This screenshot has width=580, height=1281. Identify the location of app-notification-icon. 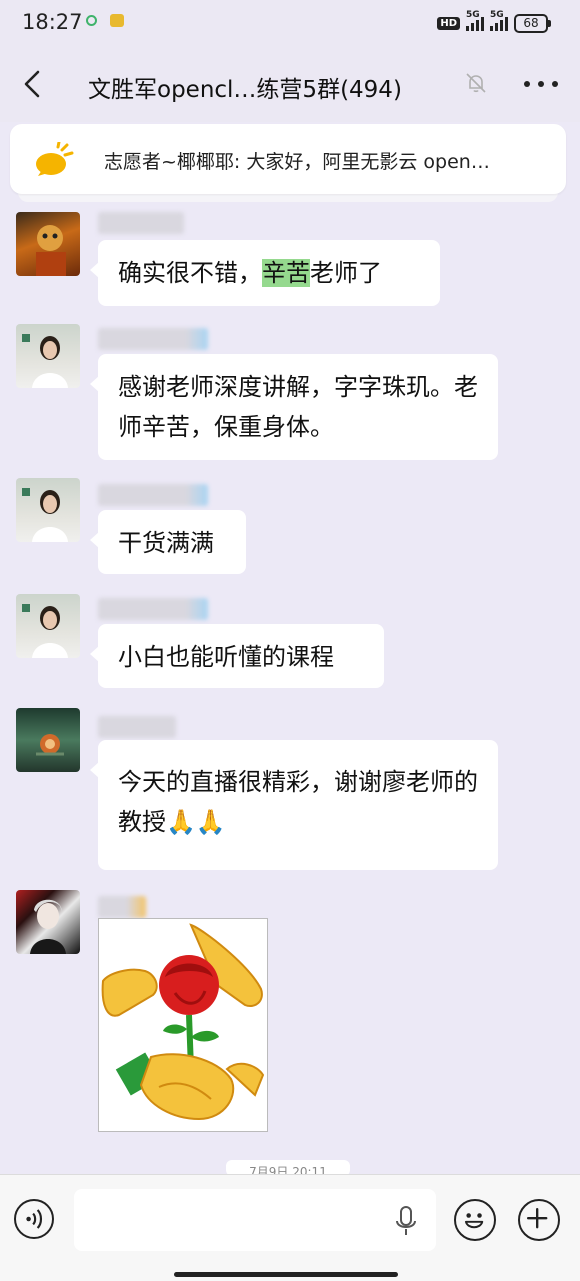
(91, 20).